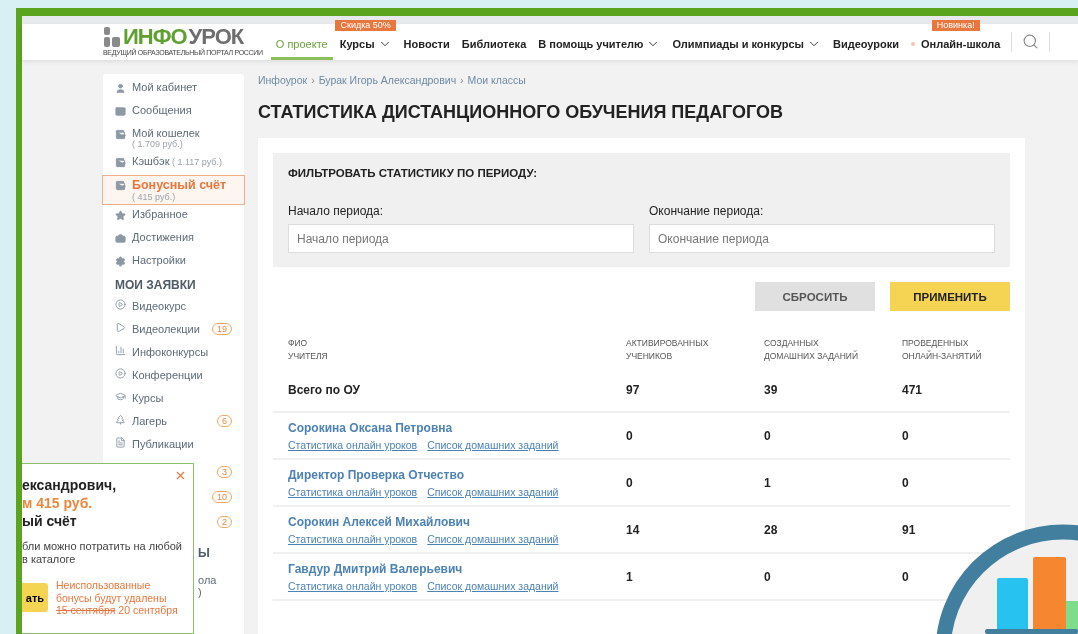  Describe the element at coordinates (148, 610) in the screenshot. I see `new-date-text: 20 сентября` at that location.